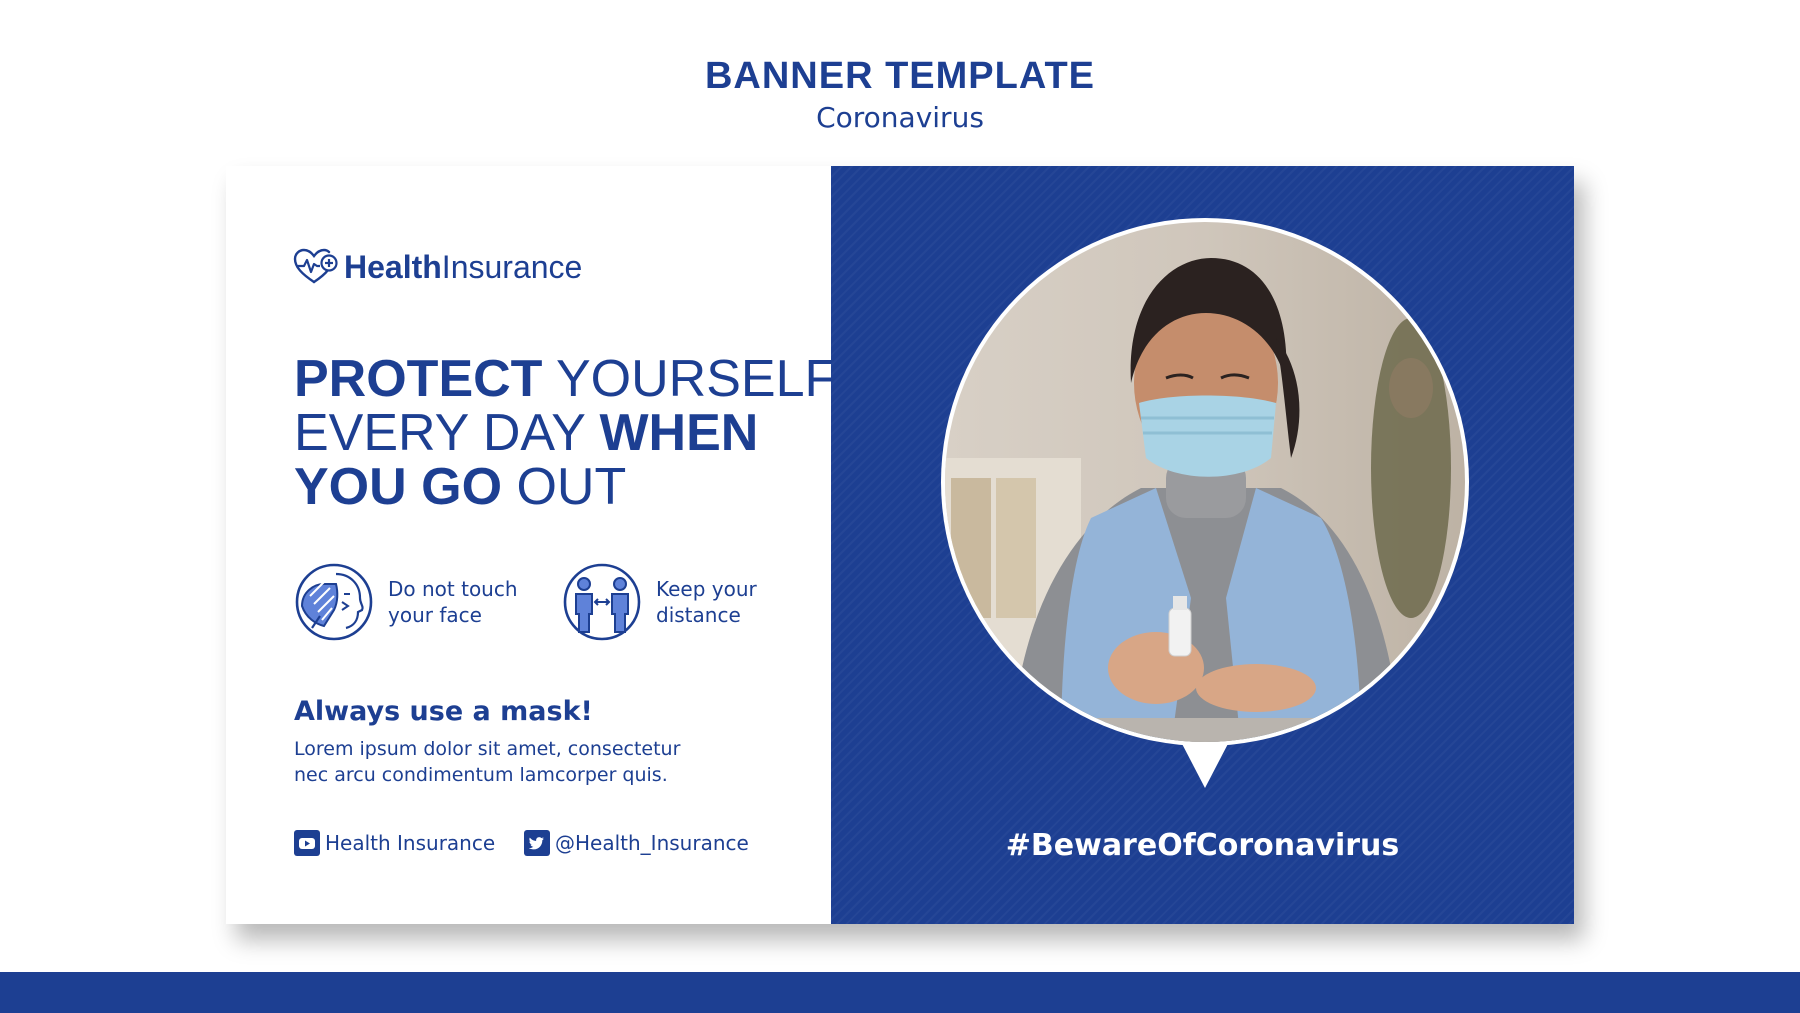 The width and height of the screenshot is (1800, 1013). Describe the element at coordinates (447, 433) in the screenshot. I see `headline-light-2: EVERY DAY` at that location.